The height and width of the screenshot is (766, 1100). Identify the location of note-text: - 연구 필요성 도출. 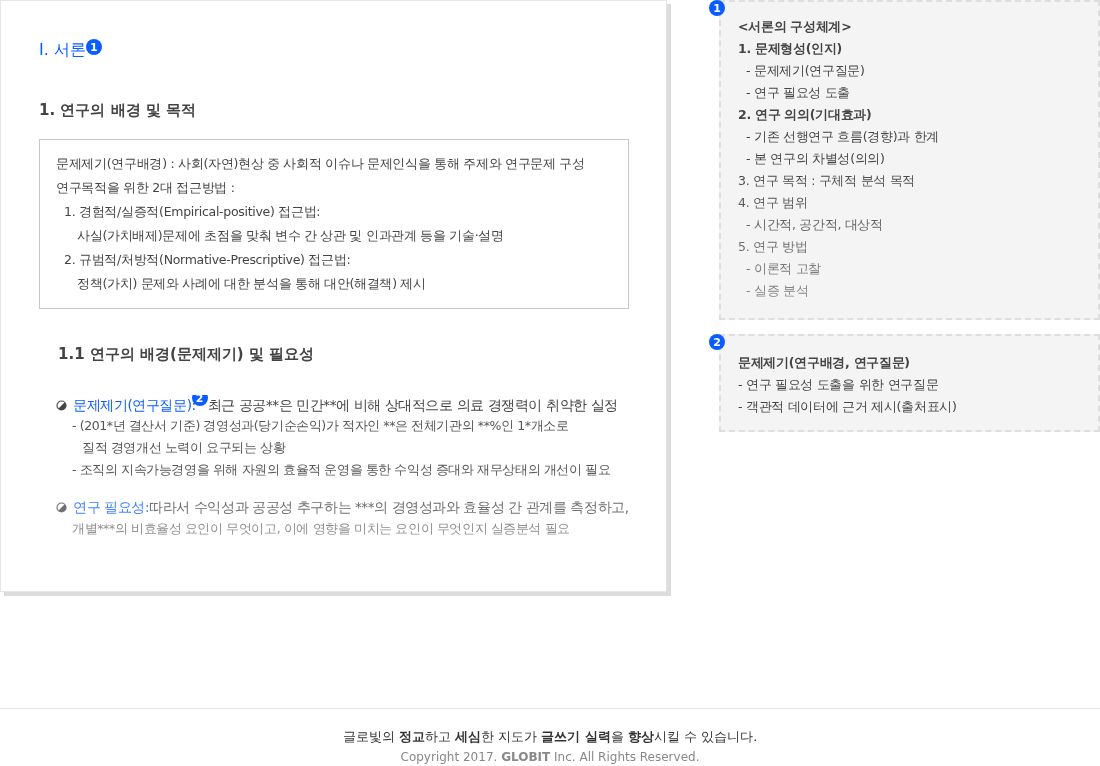
(798, 93).